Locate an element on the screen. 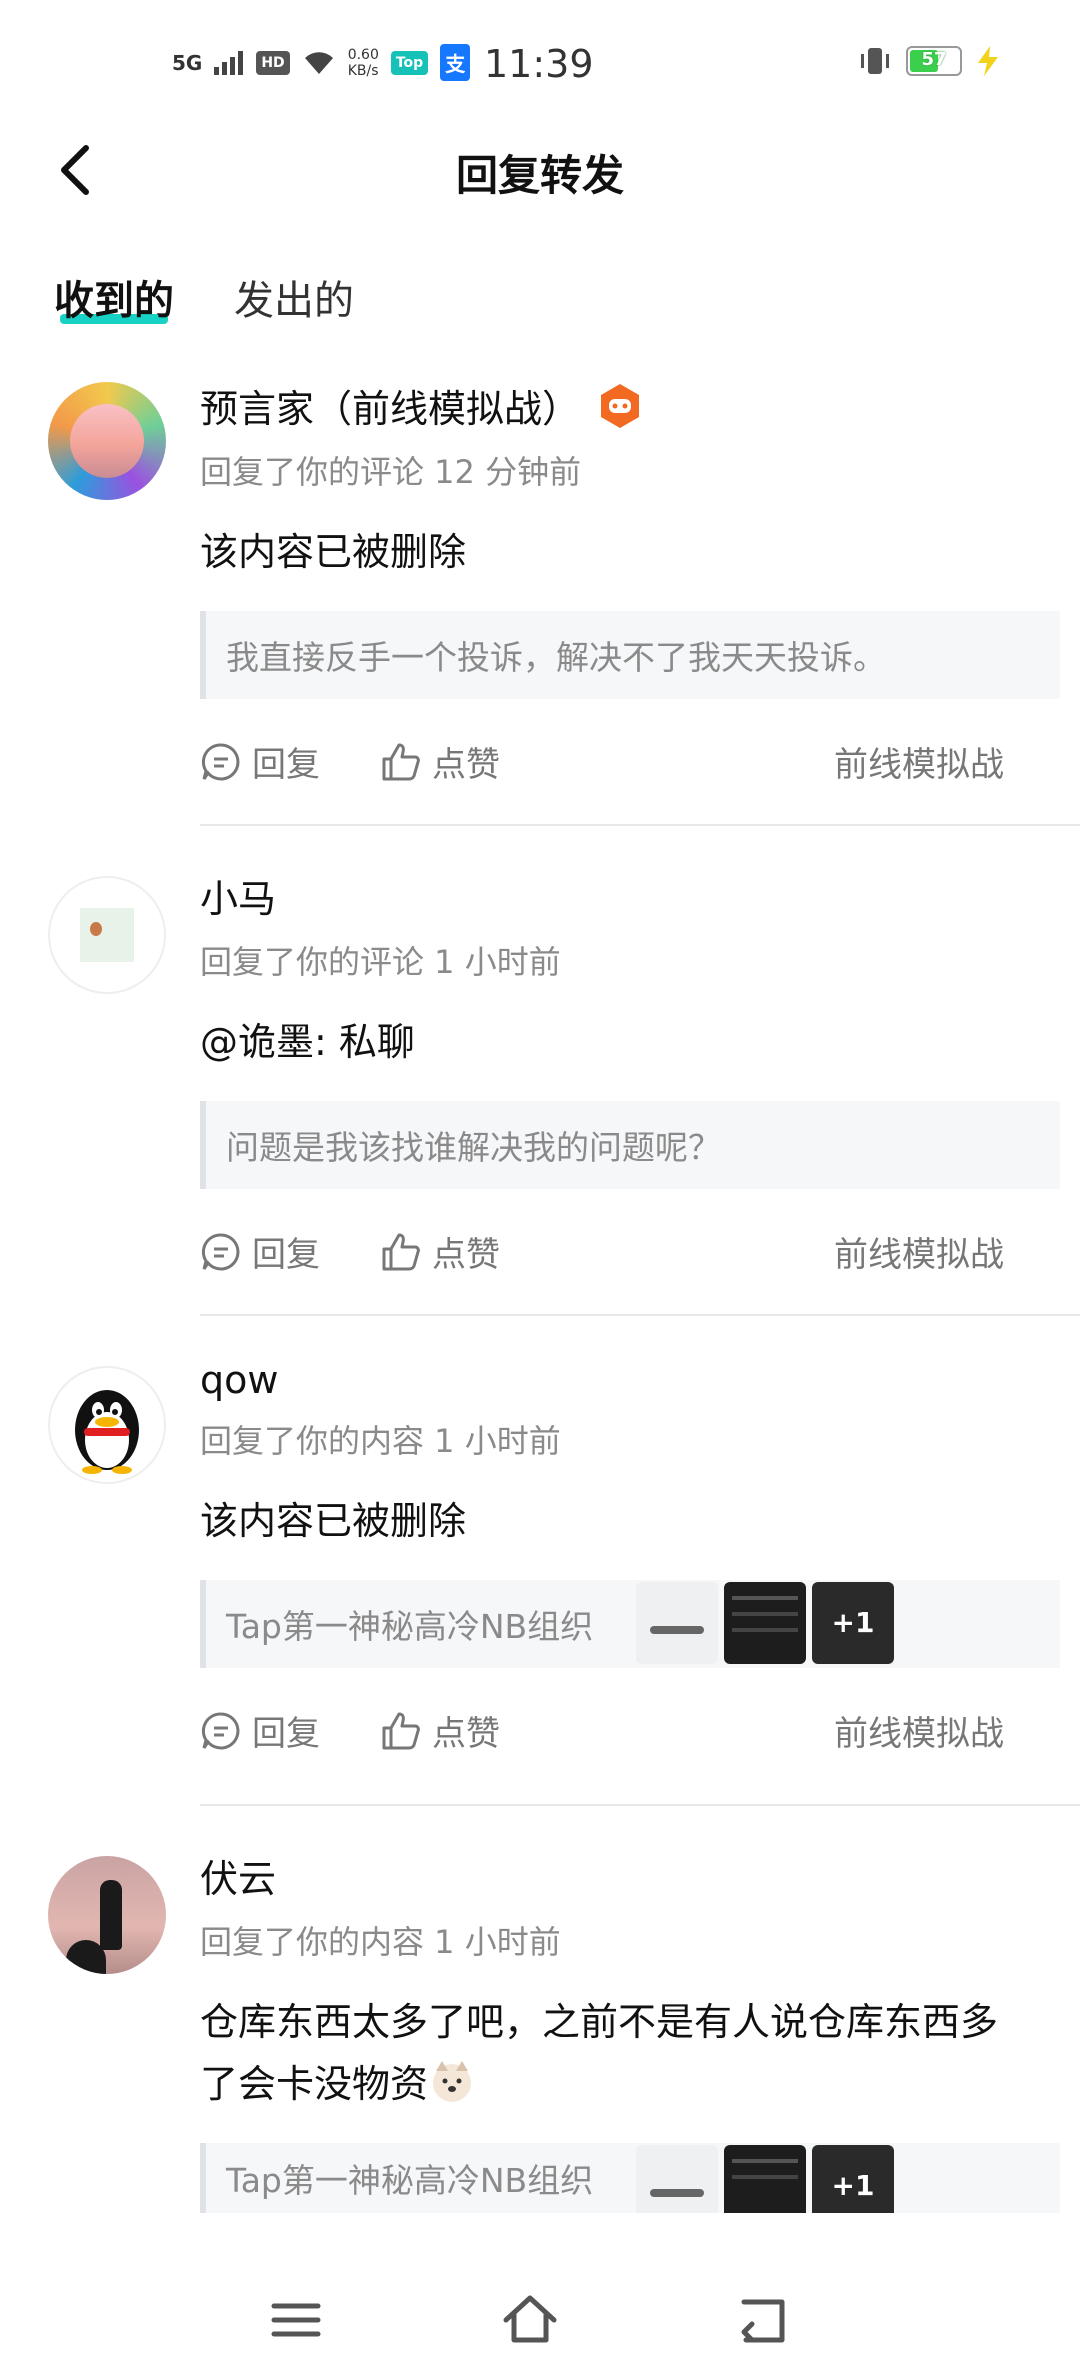 The width and height of the screenshot is (1080, 2376). status-bar: 5G HD 0.60 KB/s Top 支 11:39 57 is located at coordinates (540, 60).